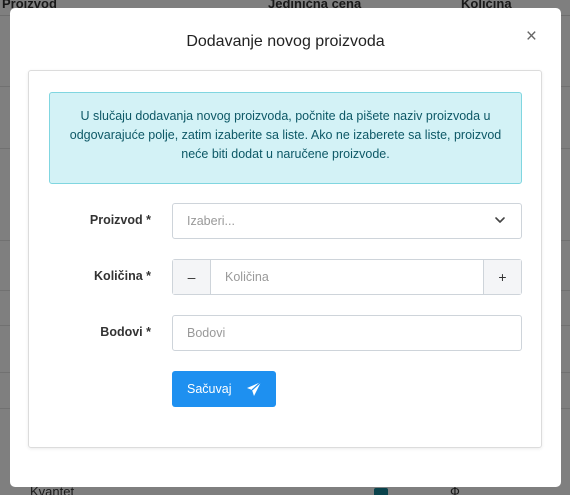 The height and width of the screenshot is (495, 570). I want to click on quantity-label: Količina *, so click(122, 276).